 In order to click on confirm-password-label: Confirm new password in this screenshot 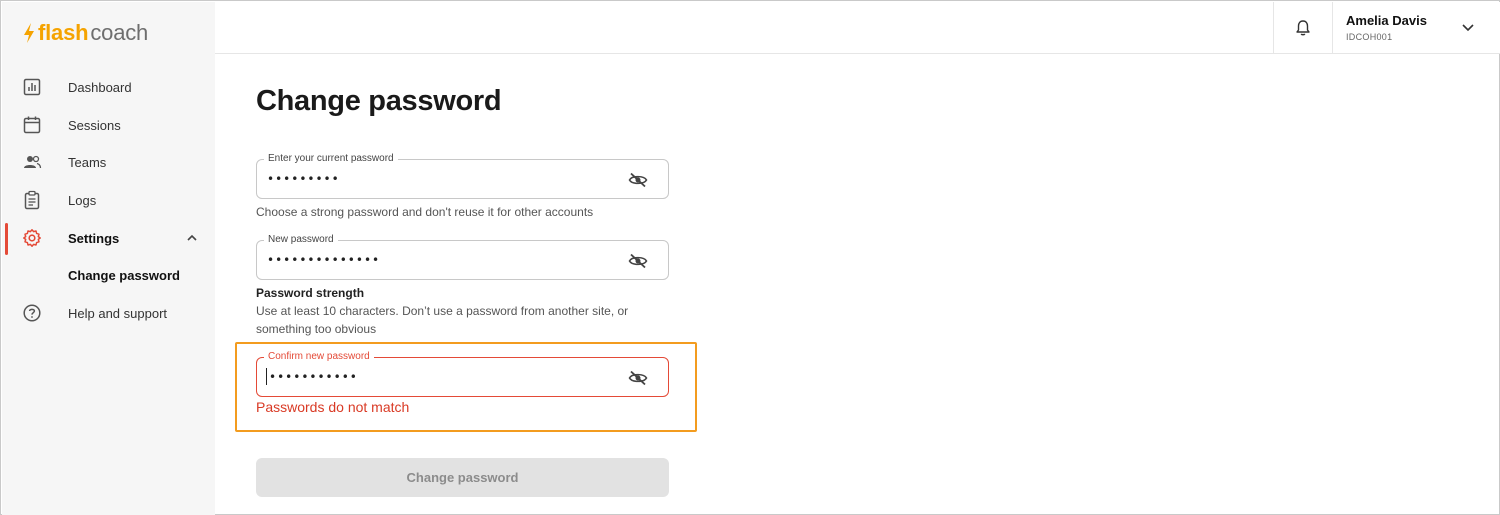, I will do `click(319, 357)`.